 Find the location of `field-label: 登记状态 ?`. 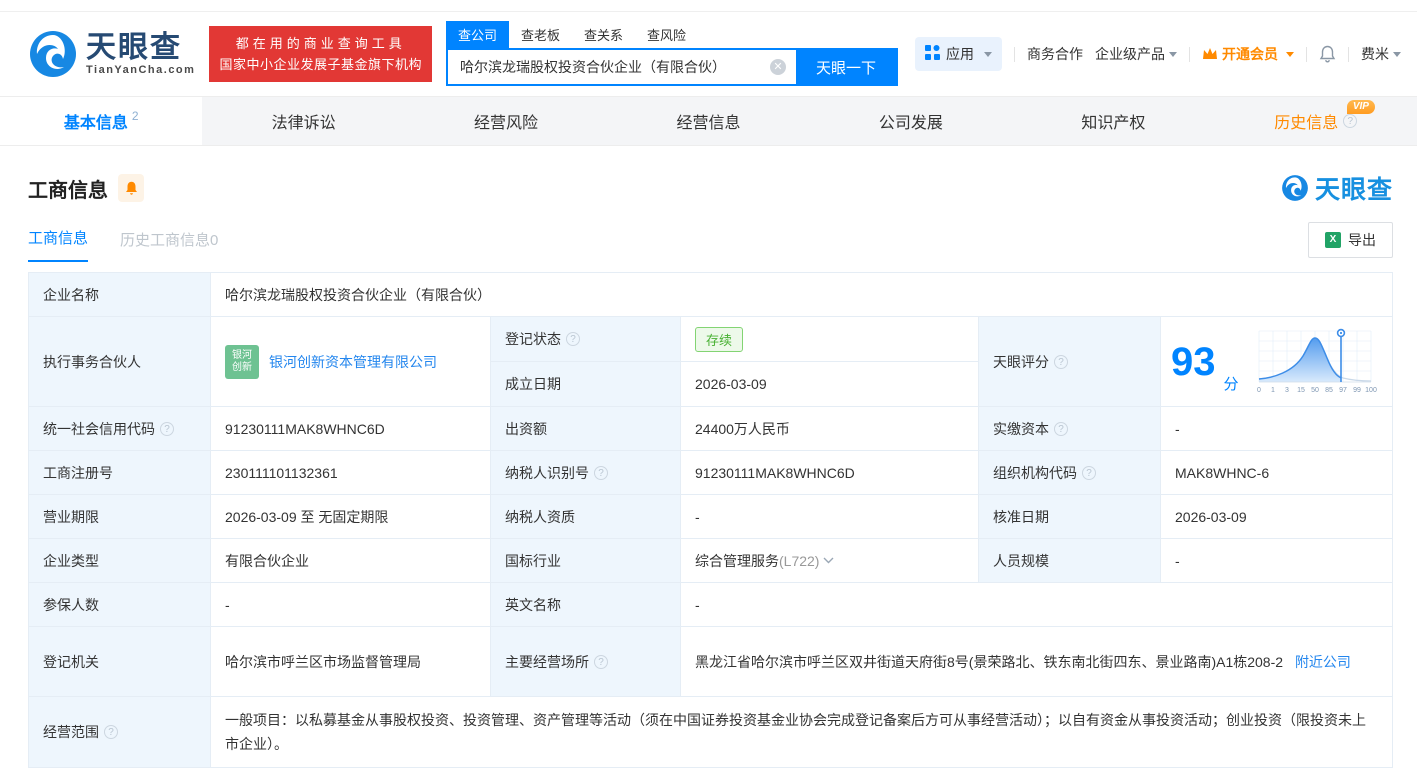

field-label: 登记状态 ? is located at coordinates (586, 339).